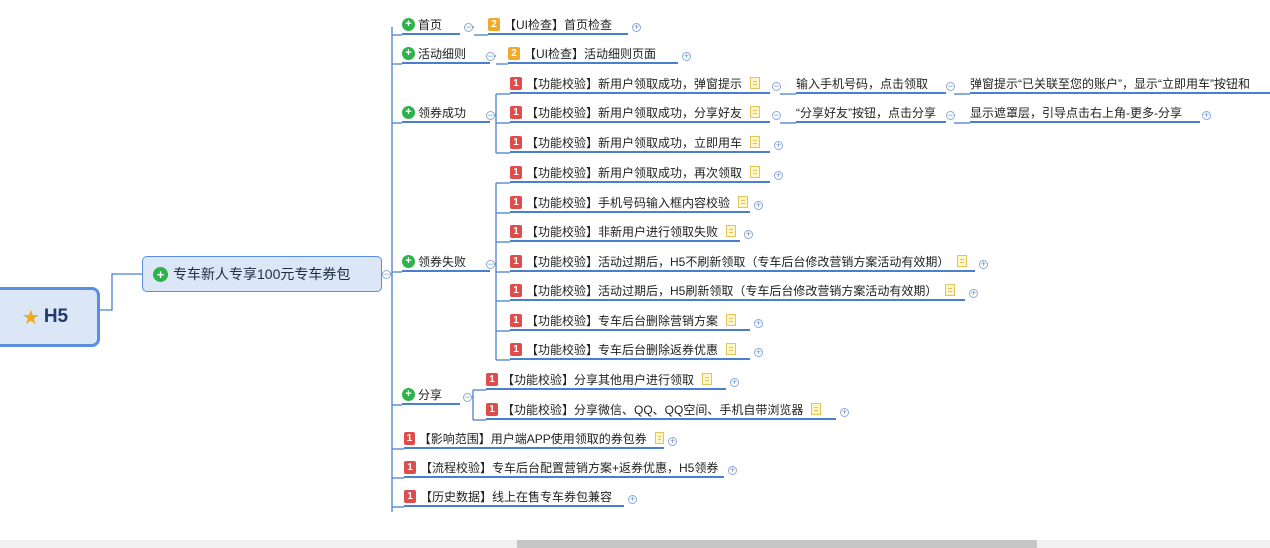 The height and width of the screenshot is (548, 1270). I want to click on branch-4-collapse-toggle: −, so click(467, 397).